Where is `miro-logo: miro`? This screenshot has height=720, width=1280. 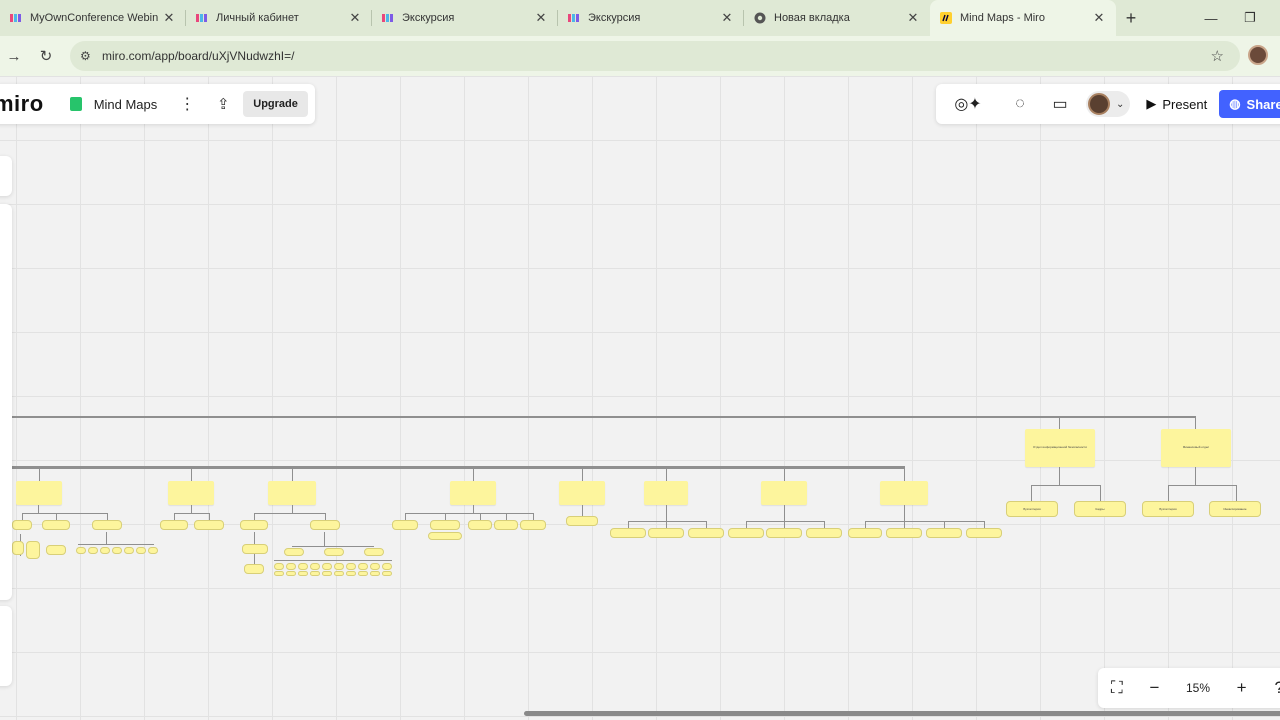 miro-logo: miro is located at coordinates (22, 104).